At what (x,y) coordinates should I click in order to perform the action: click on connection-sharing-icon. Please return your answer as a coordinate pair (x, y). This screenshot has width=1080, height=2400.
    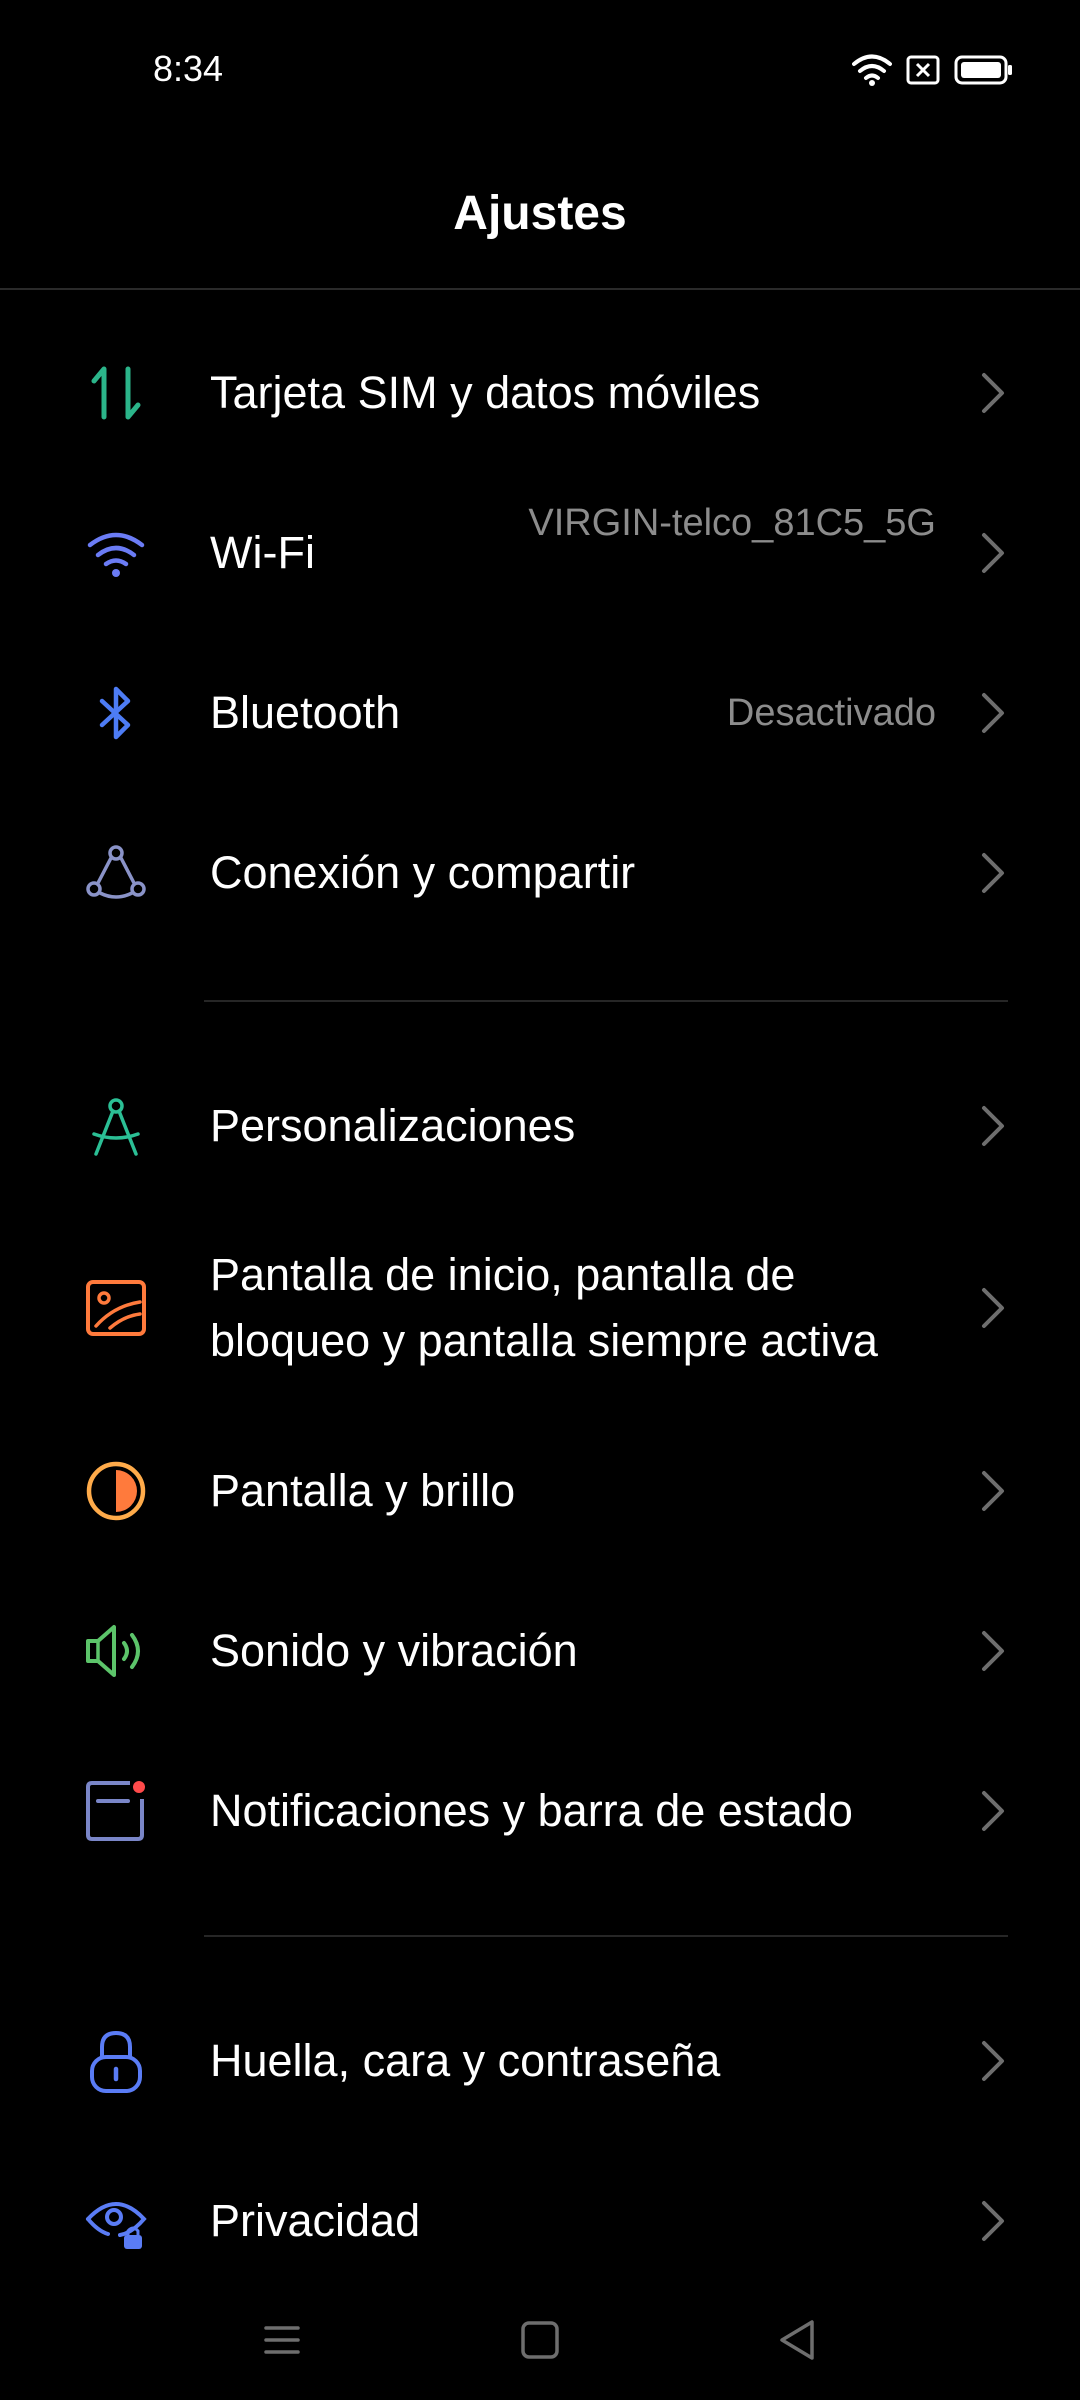
    Looking at the image, I should click on (116, 873).